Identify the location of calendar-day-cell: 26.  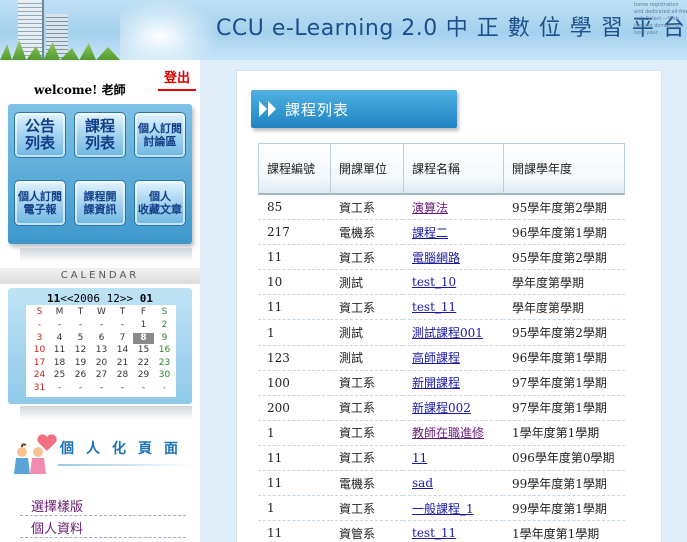
(80, 375).